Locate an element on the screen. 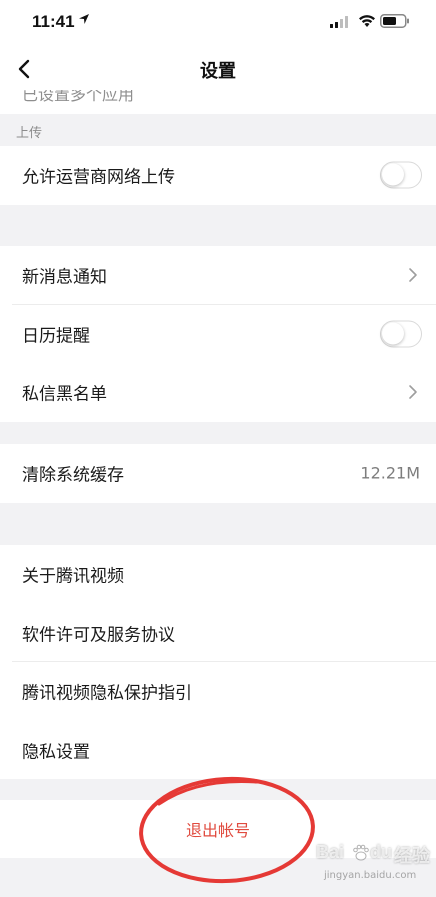  watermark-text: Bai is located at coordinates (330, 852).